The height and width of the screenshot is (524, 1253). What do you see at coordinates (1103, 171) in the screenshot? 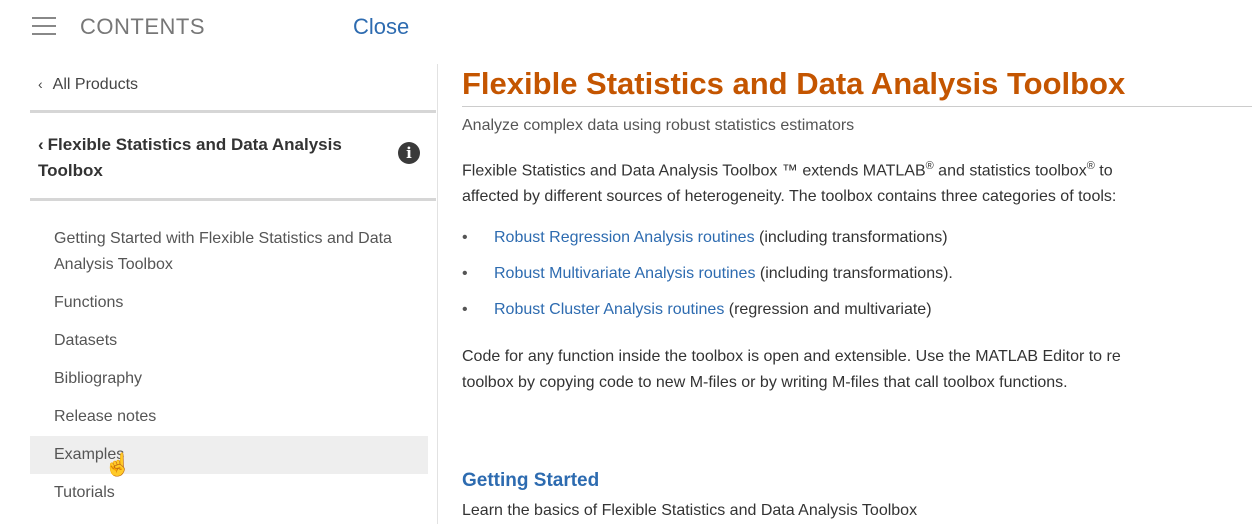
I see `intro-text-part3: to` at bounding box center [1103, 171].